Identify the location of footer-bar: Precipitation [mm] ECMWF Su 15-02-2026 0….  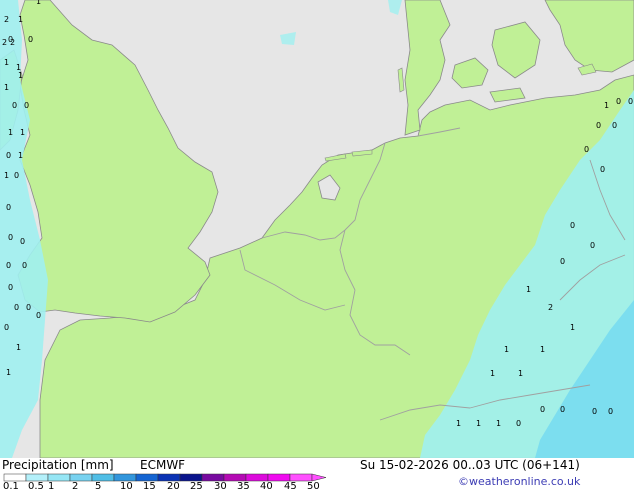
(317, 474).